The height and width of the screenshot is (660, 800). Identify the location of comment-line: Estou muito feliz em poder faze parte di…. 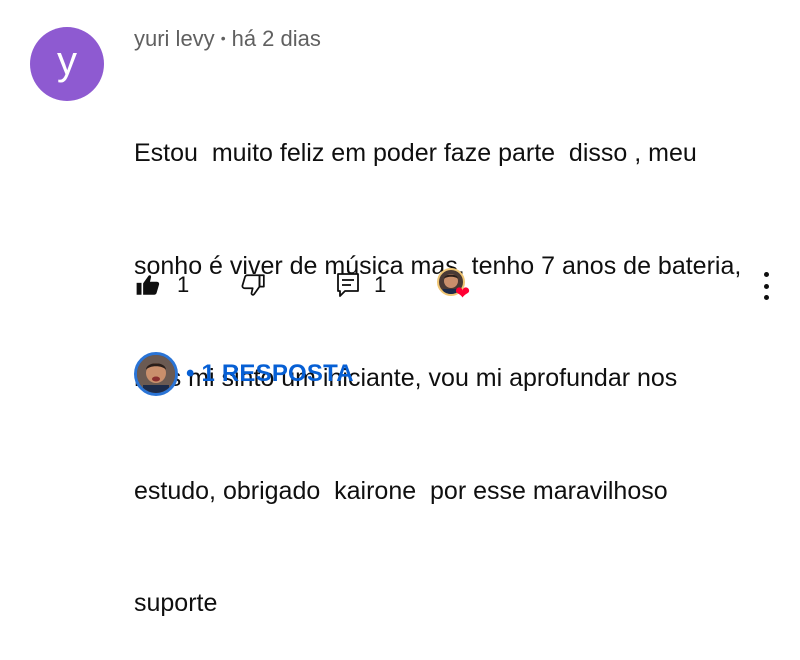
(415, 153).